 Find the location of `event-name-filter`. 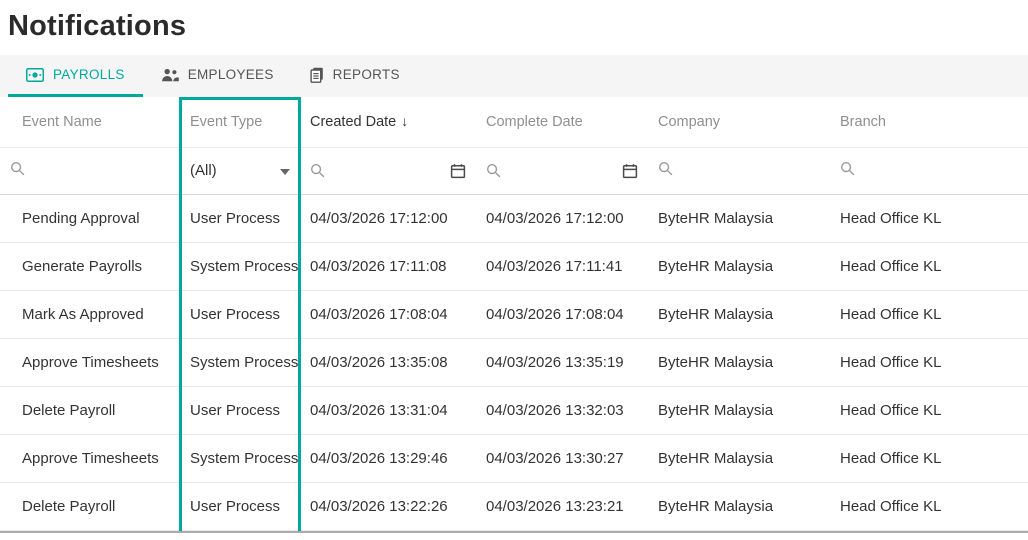

event-name-filter is located at coordinates (90, 171).